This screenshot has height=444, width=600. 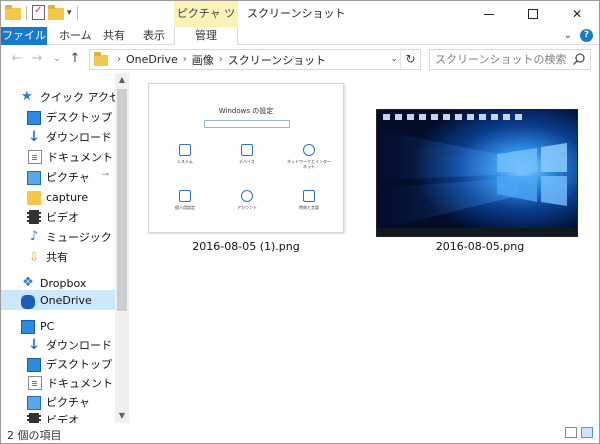 I want to click on sidebar-item-pc-desktop: デスクトップ, so click(x=58, y=364).